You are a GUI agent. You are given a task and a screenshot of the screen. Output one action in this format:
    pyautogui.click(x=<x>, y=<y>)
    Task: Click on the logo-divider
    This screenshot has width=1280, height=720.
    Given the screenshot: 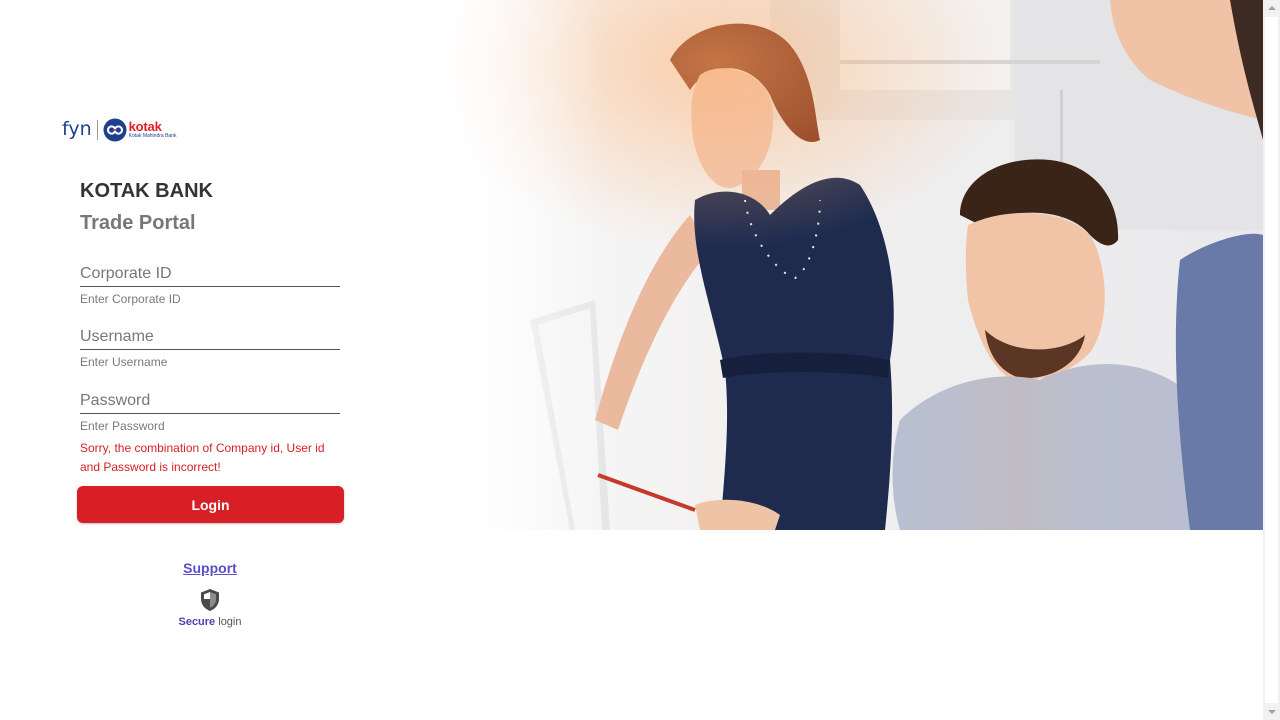 What is the action you would take?
    pyautogui.click(x=97, y=130)
    